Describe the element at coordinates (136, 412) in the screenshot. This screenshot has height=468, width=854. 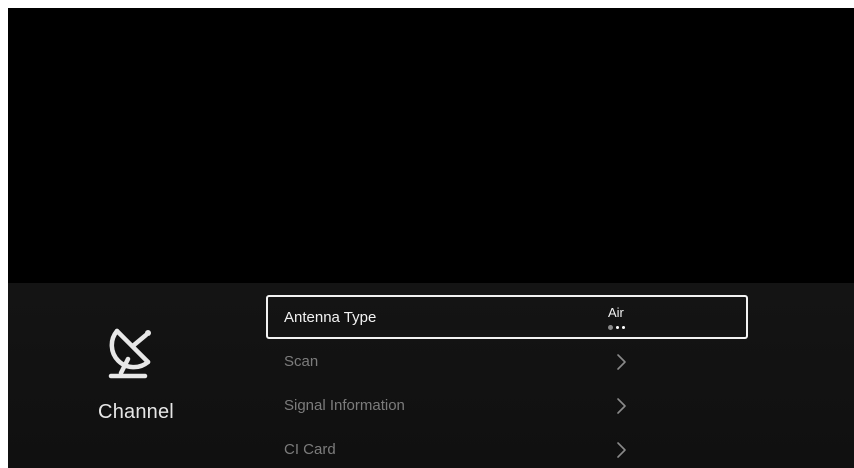
I see `category-label: Channel` at that location.